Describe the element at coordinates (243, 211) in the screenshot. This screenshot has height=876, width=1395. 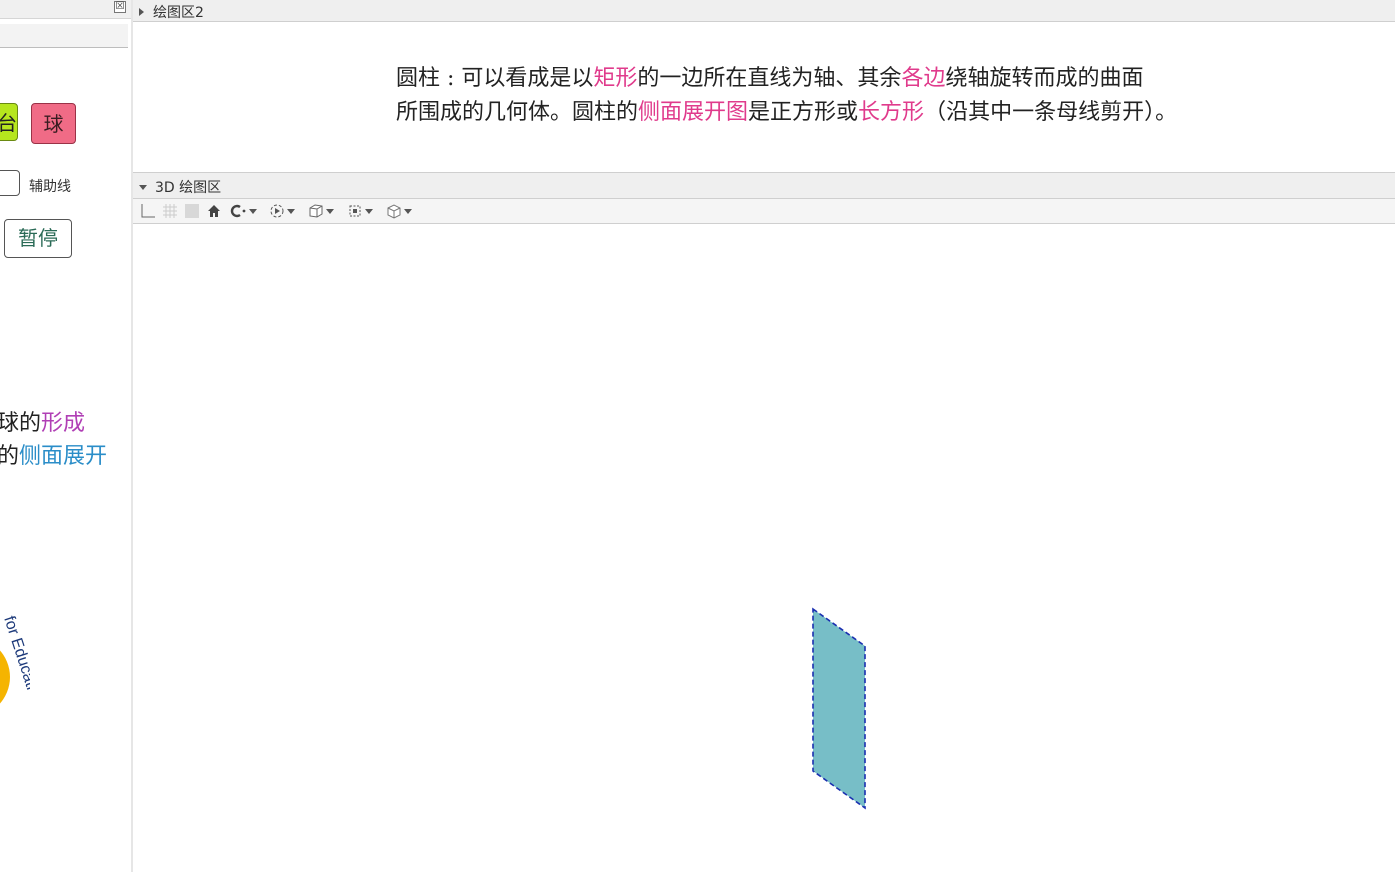
I see `rotate-view-icon` at that location.